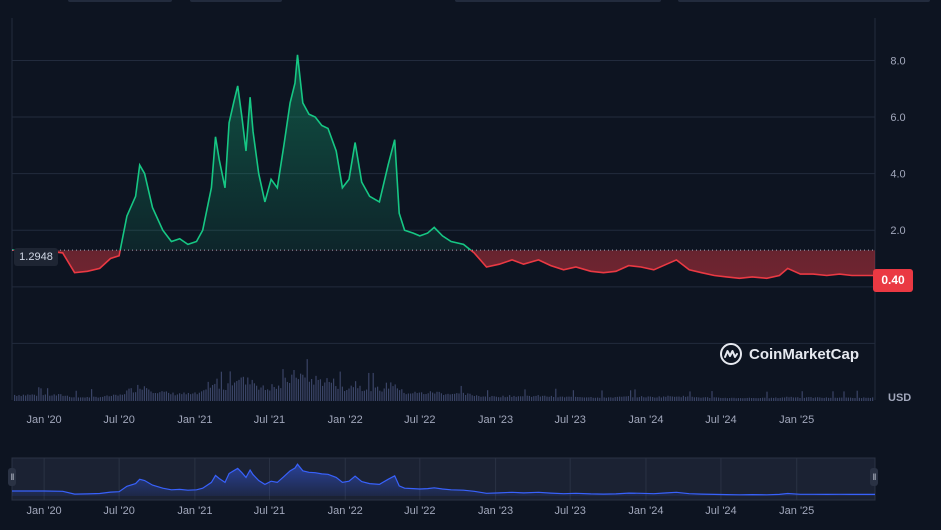  What do you see at coordinates (731, 354) in the screenshot?
I see `coinmarketcap-logo-icon` at bounding box center [731, 354].